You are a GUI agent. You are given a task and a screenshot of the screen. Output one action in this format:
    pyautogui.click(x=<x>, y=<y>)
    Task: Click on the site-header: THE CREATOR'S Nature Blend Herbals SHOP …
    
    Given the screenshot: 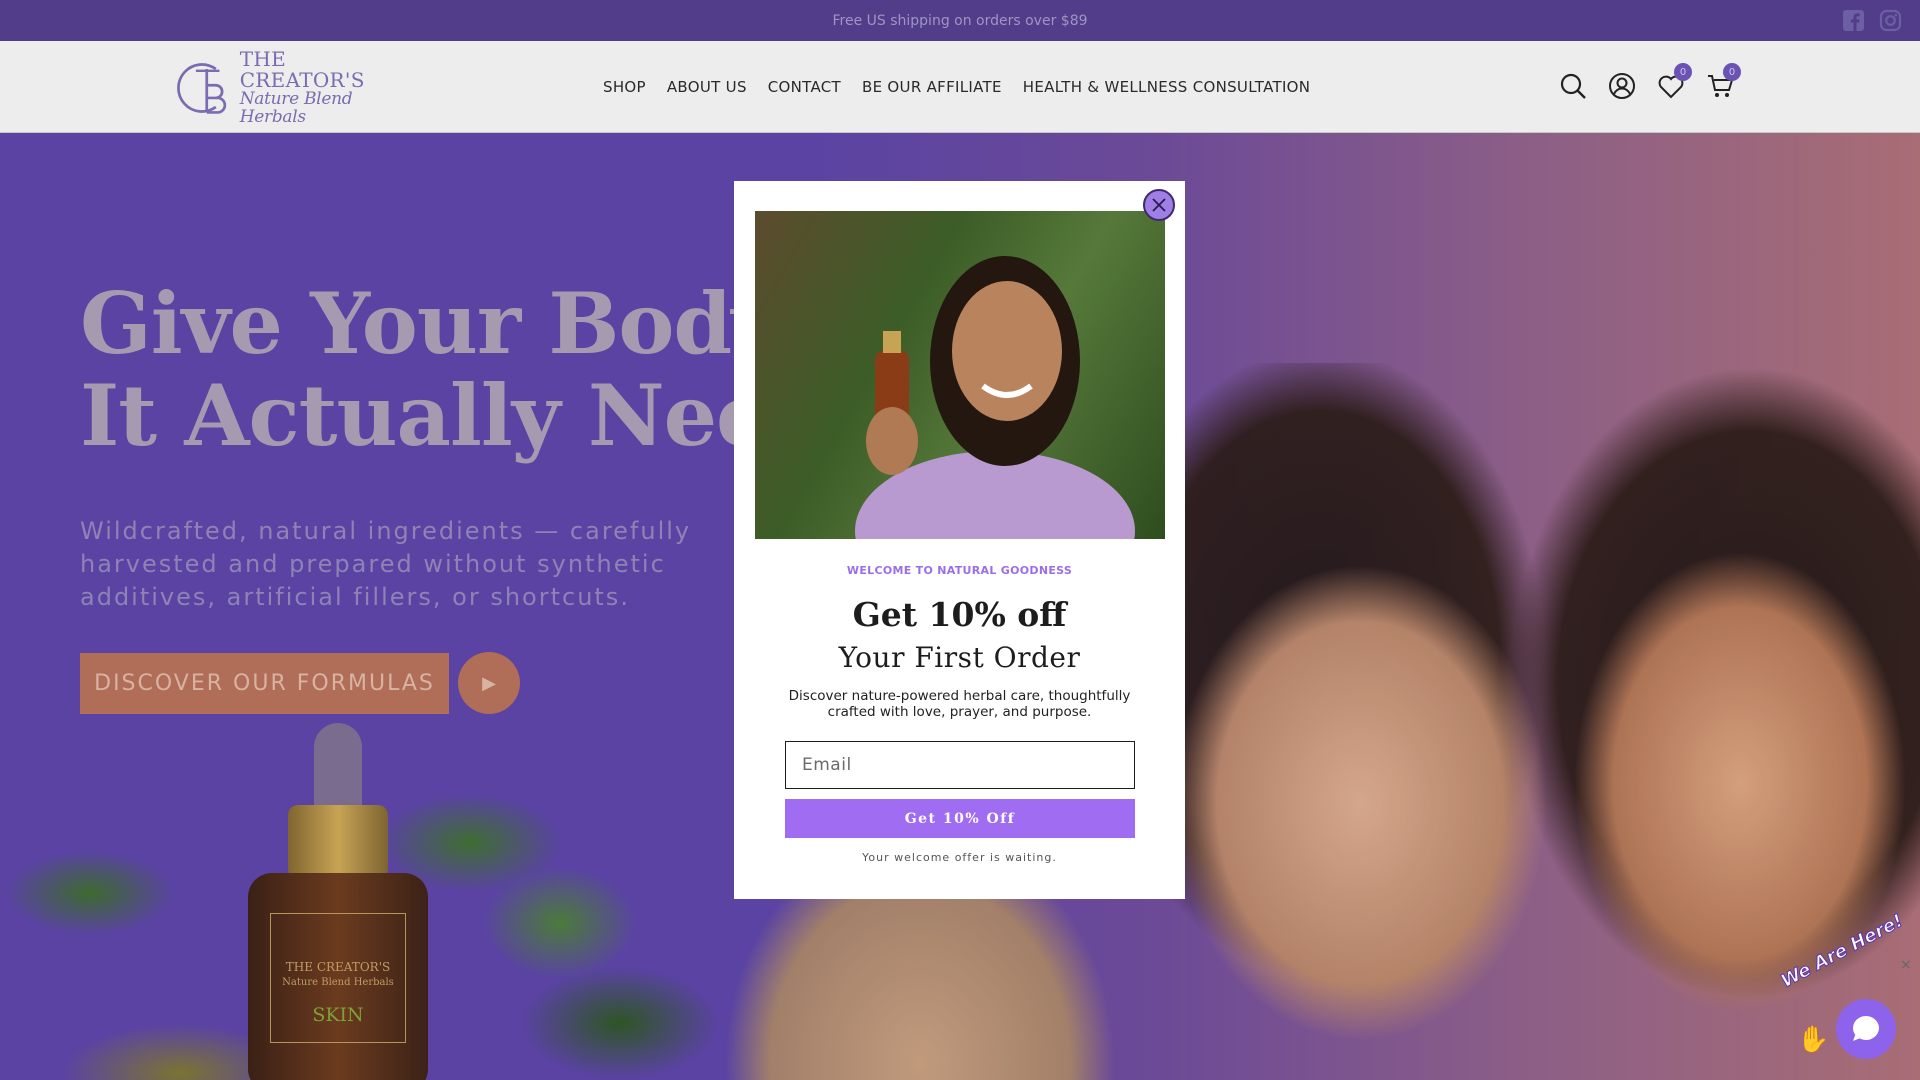 What is the action you would take?
    pyautogui.click(x=960, y=87)
    